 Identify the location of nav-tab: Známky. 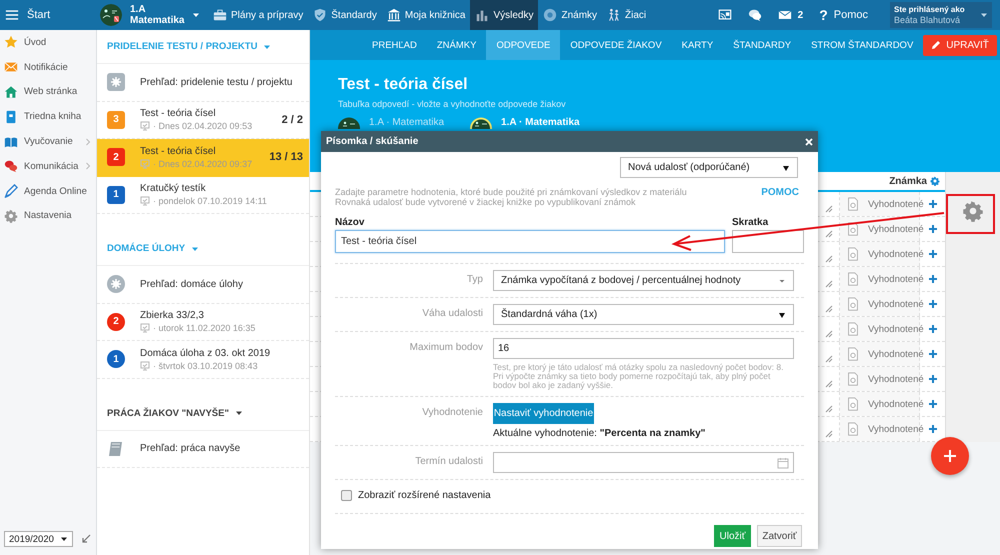
(570, 15).